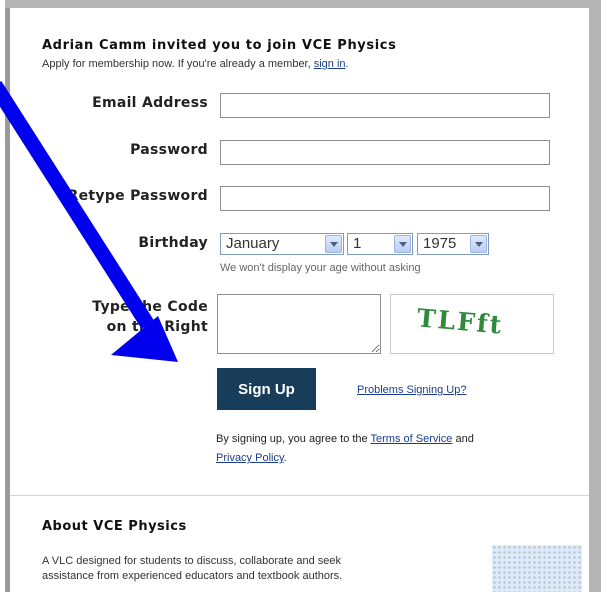 This screenshot has height=592, width=601. Describe the element at coordinates (299, 495) in the screenshot. I see `section-divider` at that location.